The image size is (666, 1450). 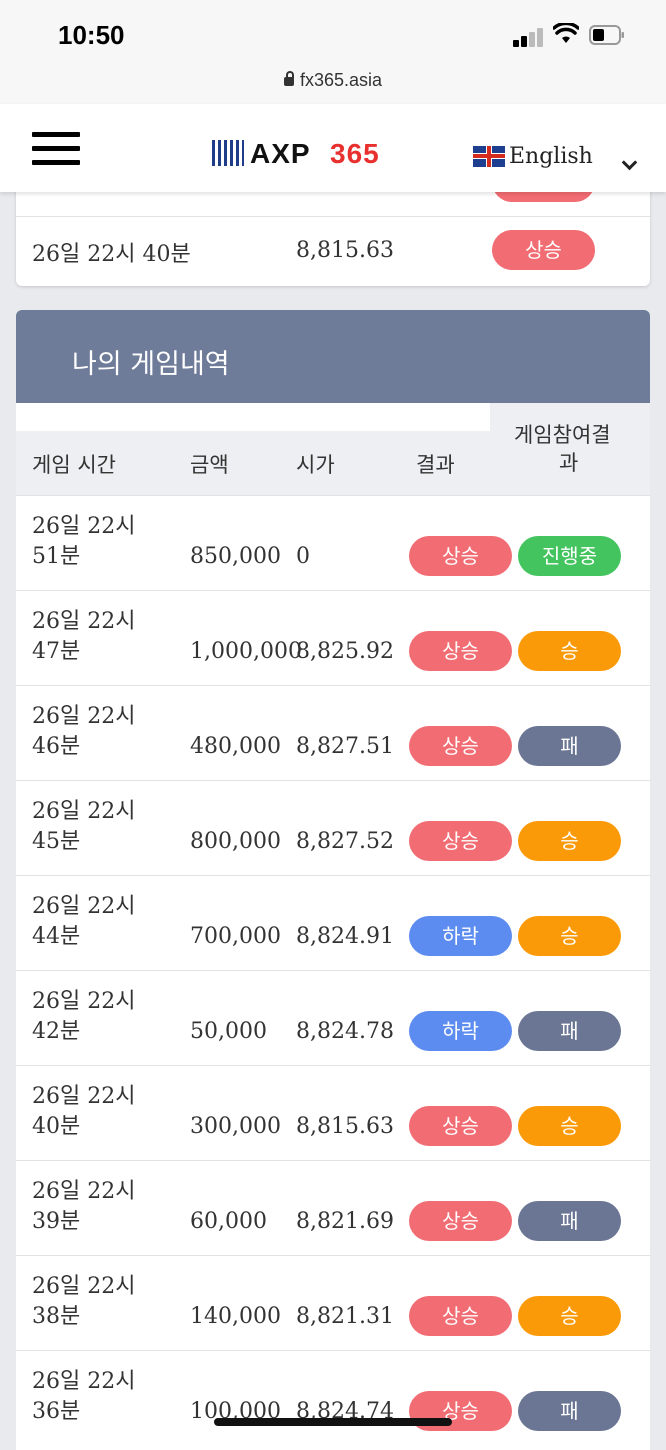 I want to click on home-indicator, so click(x=333, y=1422).